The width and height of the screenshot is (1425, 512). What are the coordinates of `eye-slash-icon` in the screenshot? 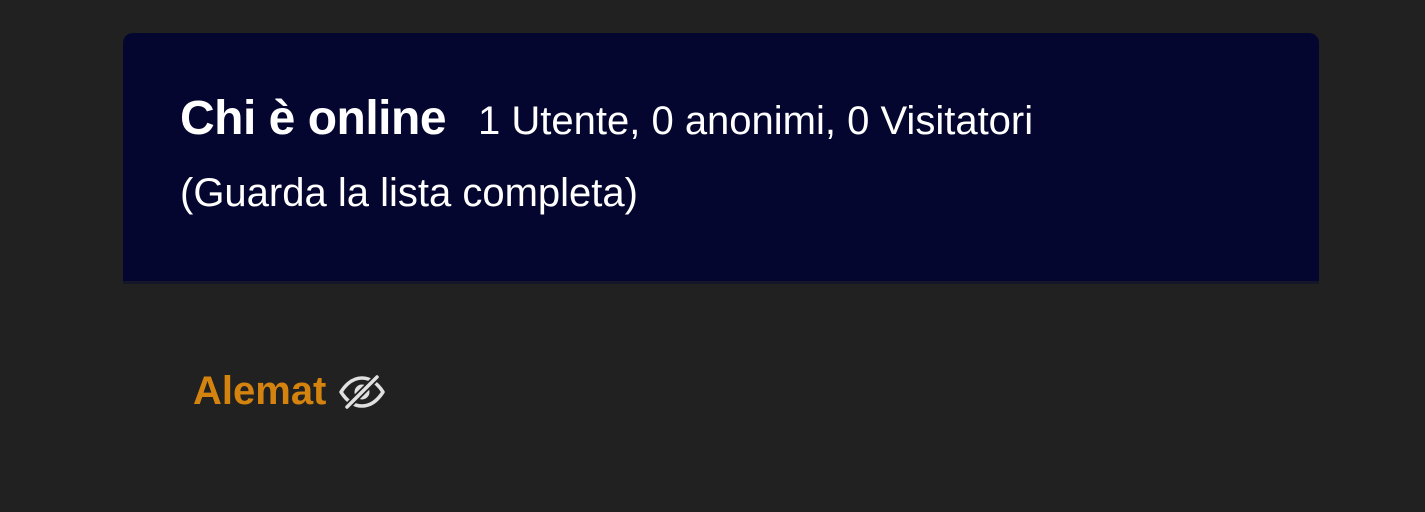 It's located at (362, 391).